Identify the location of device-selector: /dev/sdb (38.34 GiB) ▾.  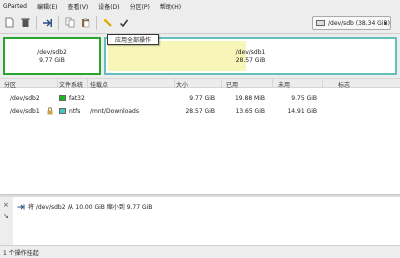
(351, 23).